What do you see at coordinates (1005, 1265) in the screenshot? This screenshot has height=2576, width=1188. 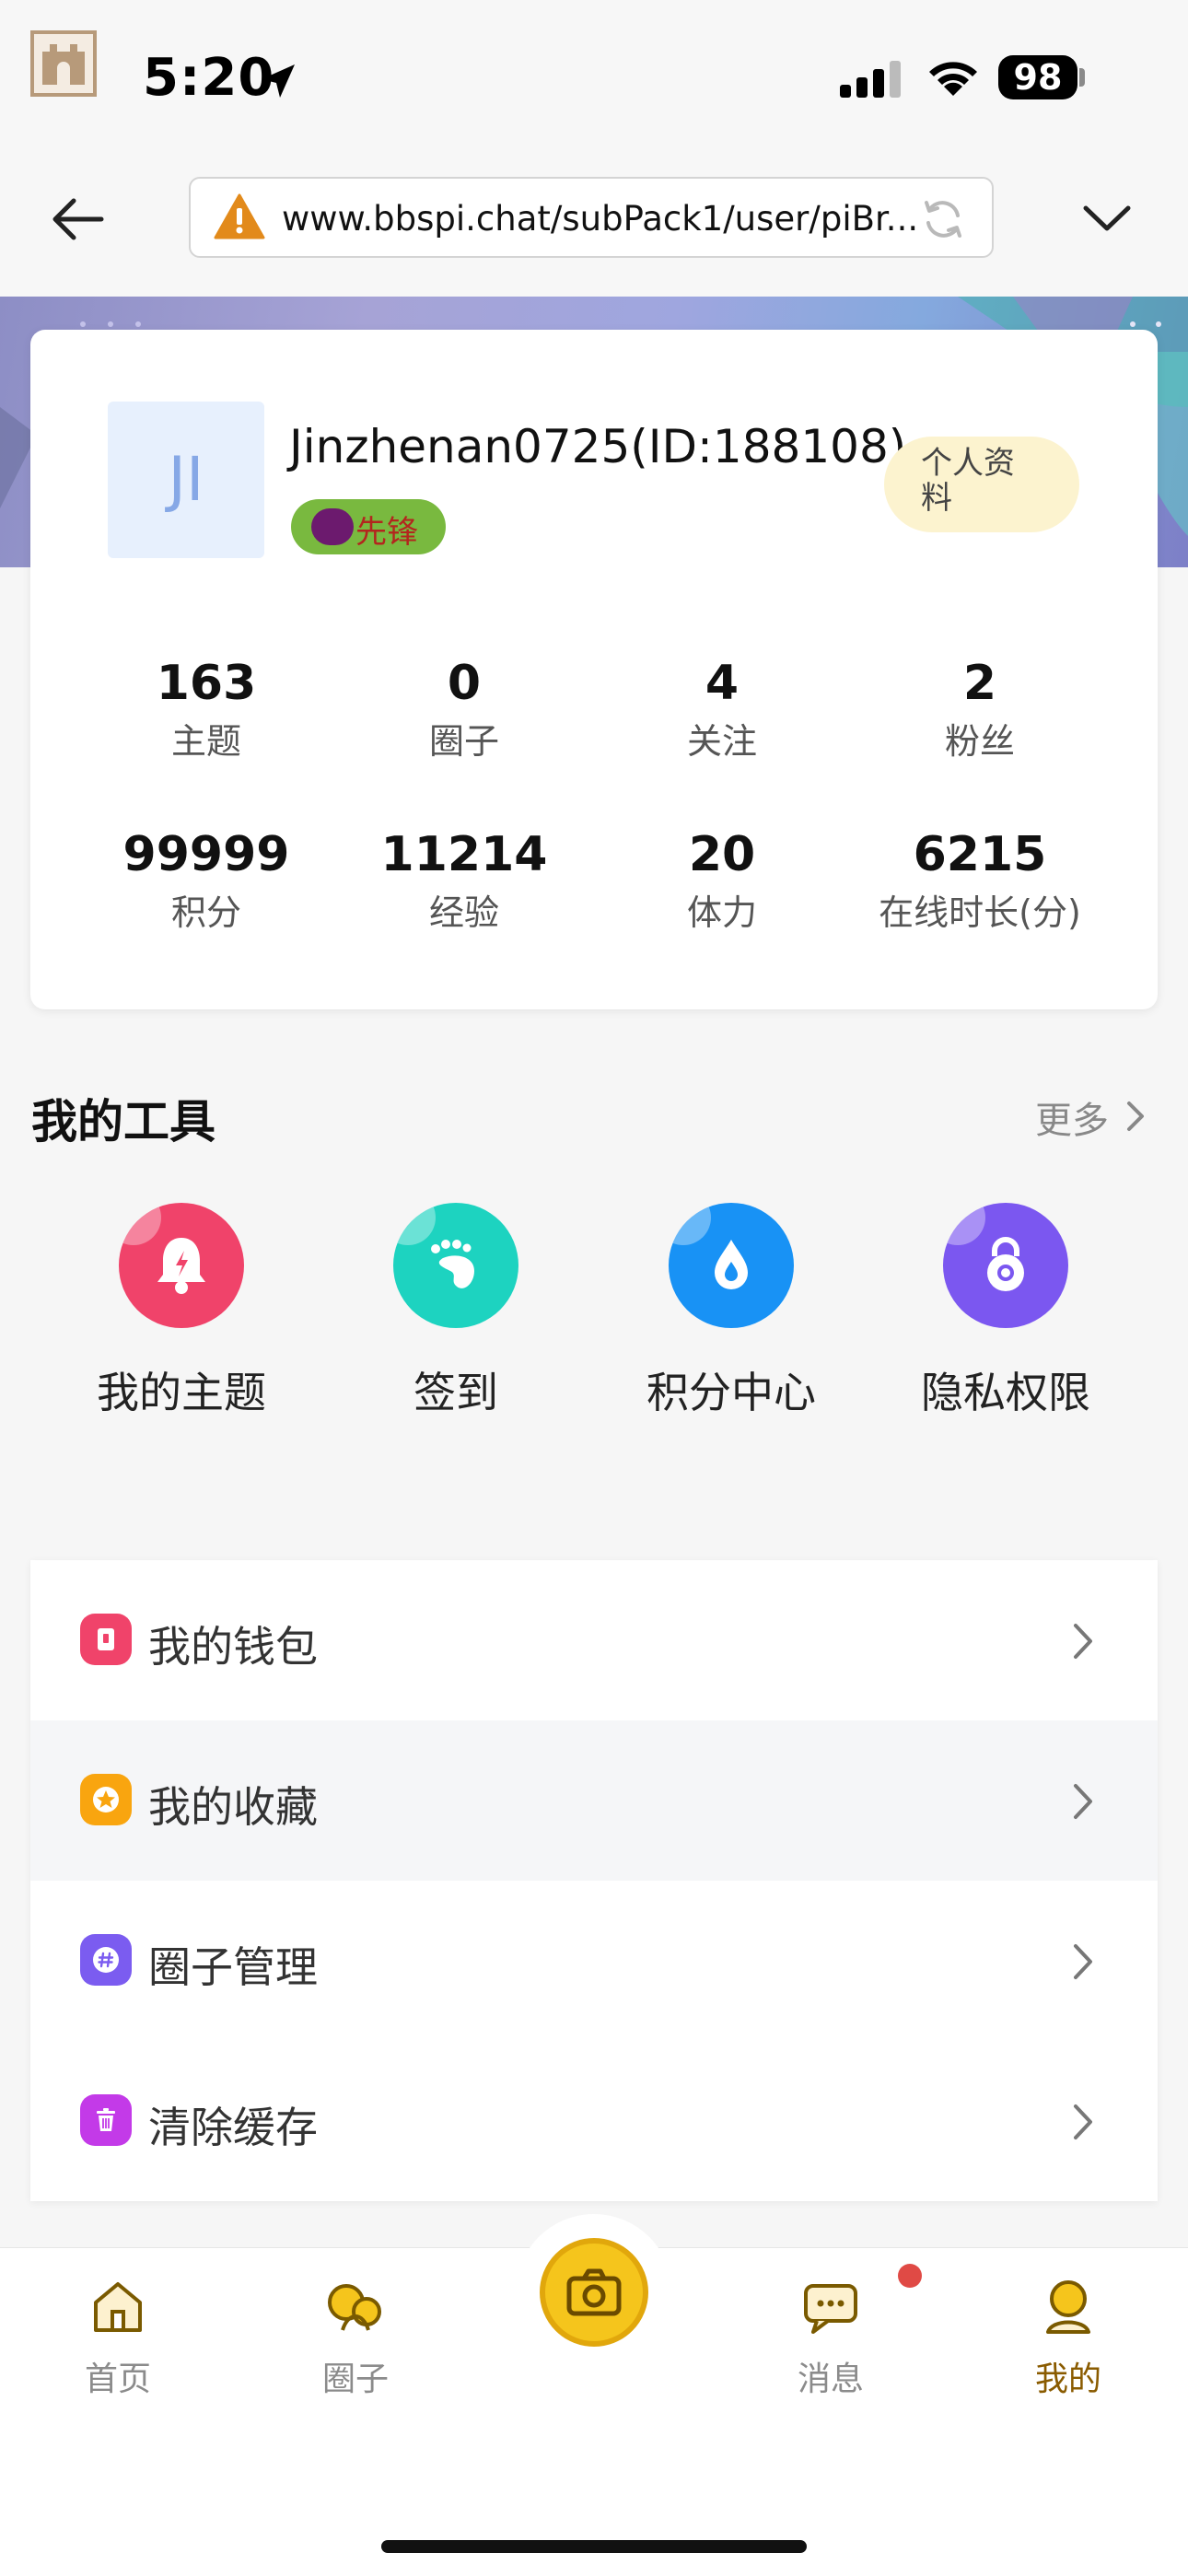 I see `lock-icon` at bounding box center [1005, 1265].